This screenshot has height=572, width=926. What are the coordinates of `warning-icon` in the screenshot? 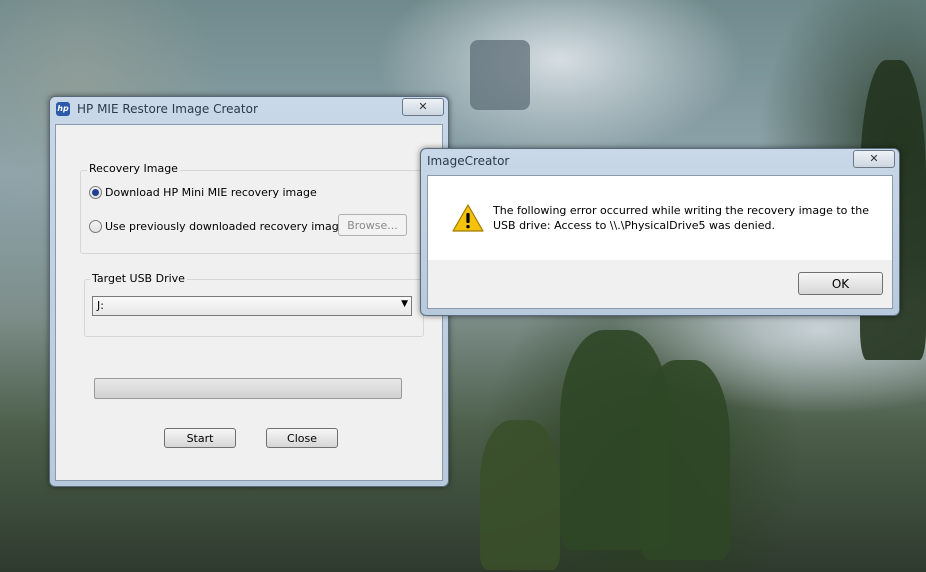 It's located at (468, 218).